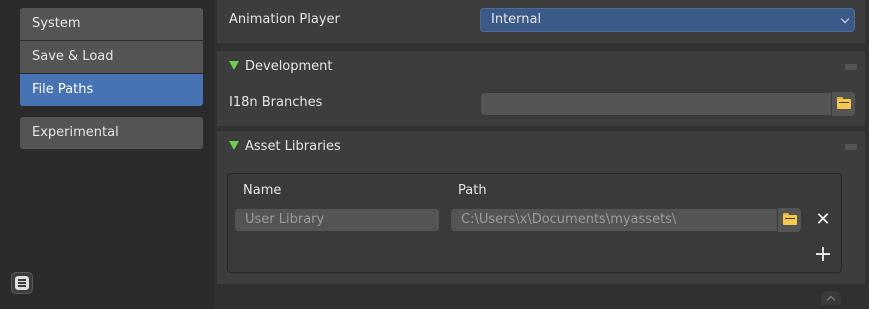 Image resolution: width=869 pixels, height=309 pixels. What do you see at coordinates (262, 190) in the screenshot?
I see `name-column-header: Name` at bounding box center [262, 190].